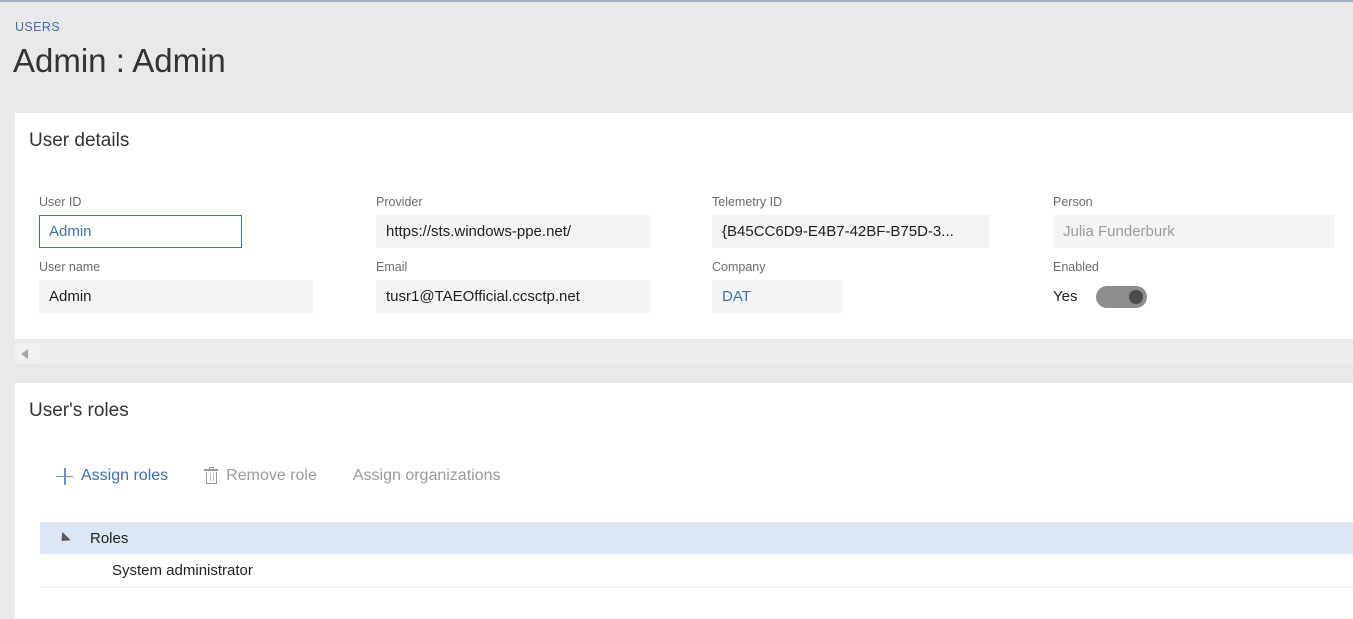  What do you see at coordinates (140, 231) in the screenshot?
I see `input-user-id: Admin` at bounding box center [140, 231].